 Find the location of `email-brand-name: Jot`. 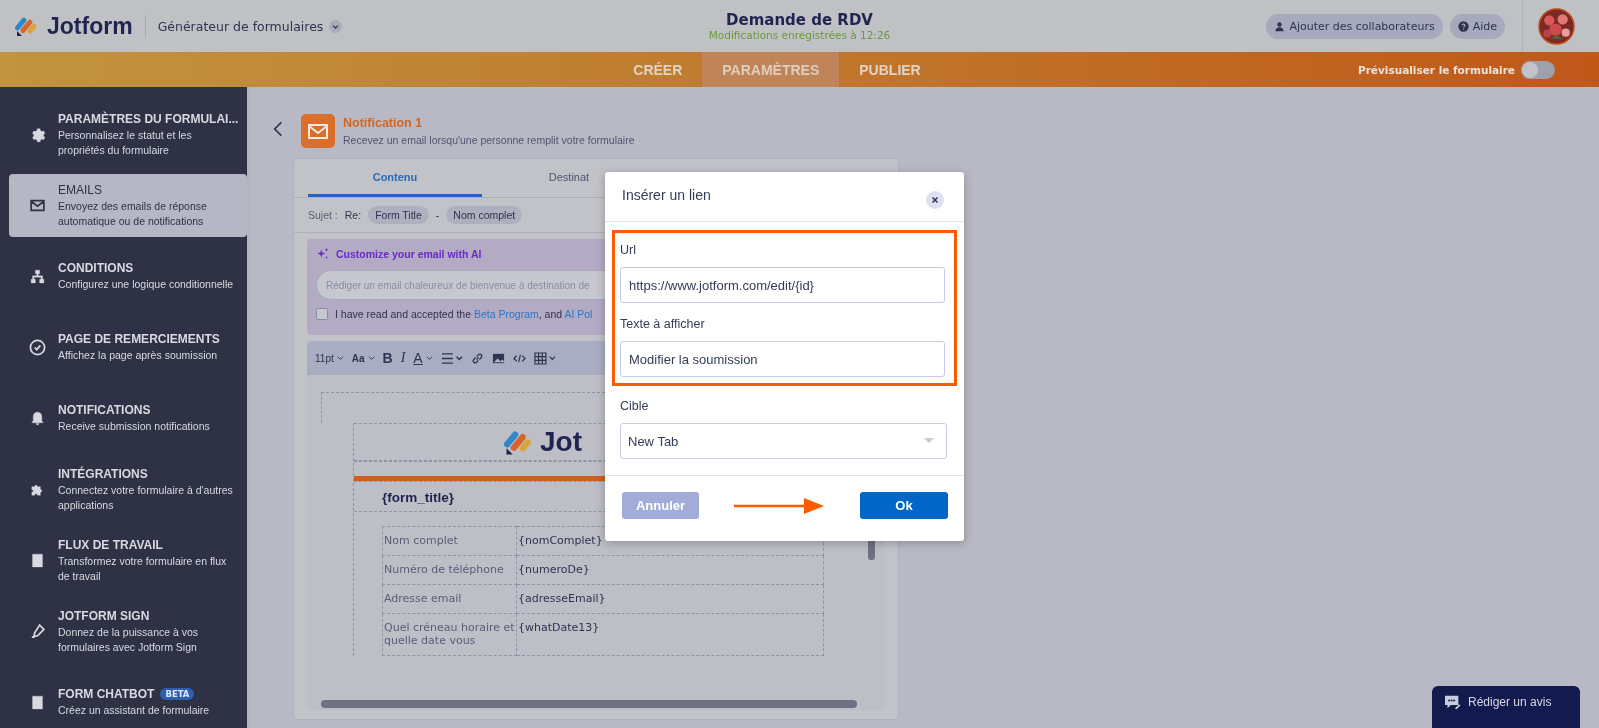

email-brand-name: Jot is located at coordinates (561, 442).